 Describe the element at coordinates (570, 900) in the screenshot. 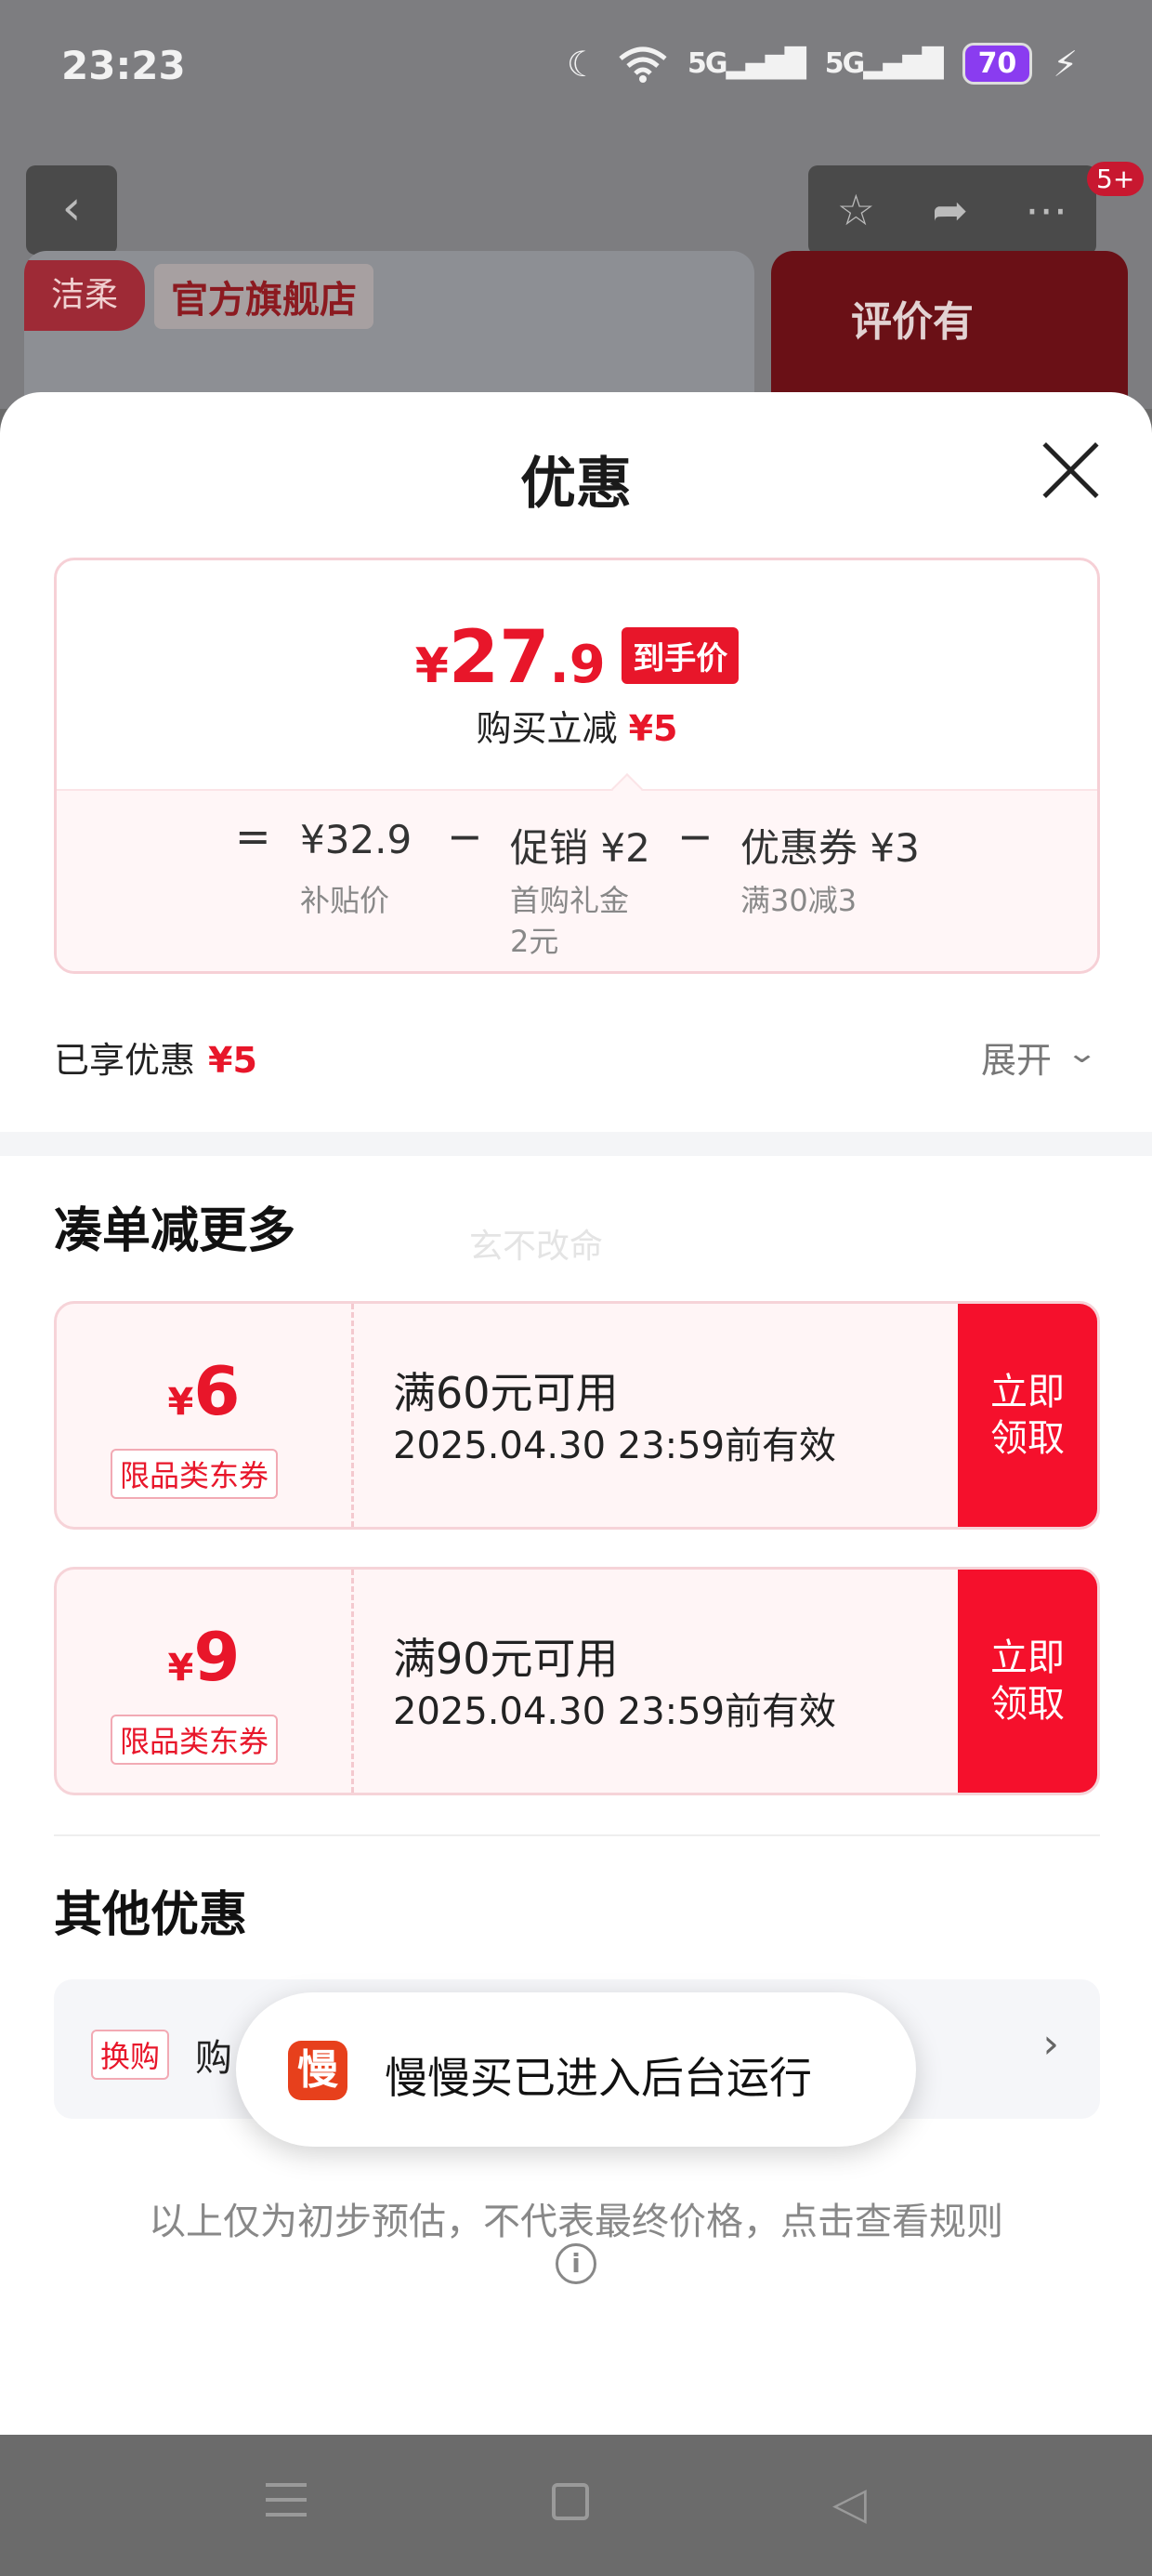

I see `promo-label-line1: 首购礼金` at that location.